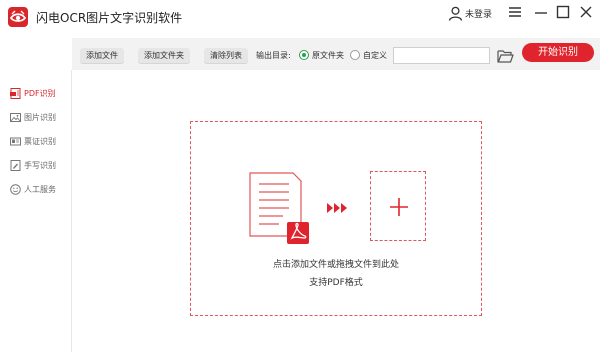 This screenshot has width=600, height=352. Describe the element at coordinates (441, 55) in the screenshot. I see `output-path-input` at that location.